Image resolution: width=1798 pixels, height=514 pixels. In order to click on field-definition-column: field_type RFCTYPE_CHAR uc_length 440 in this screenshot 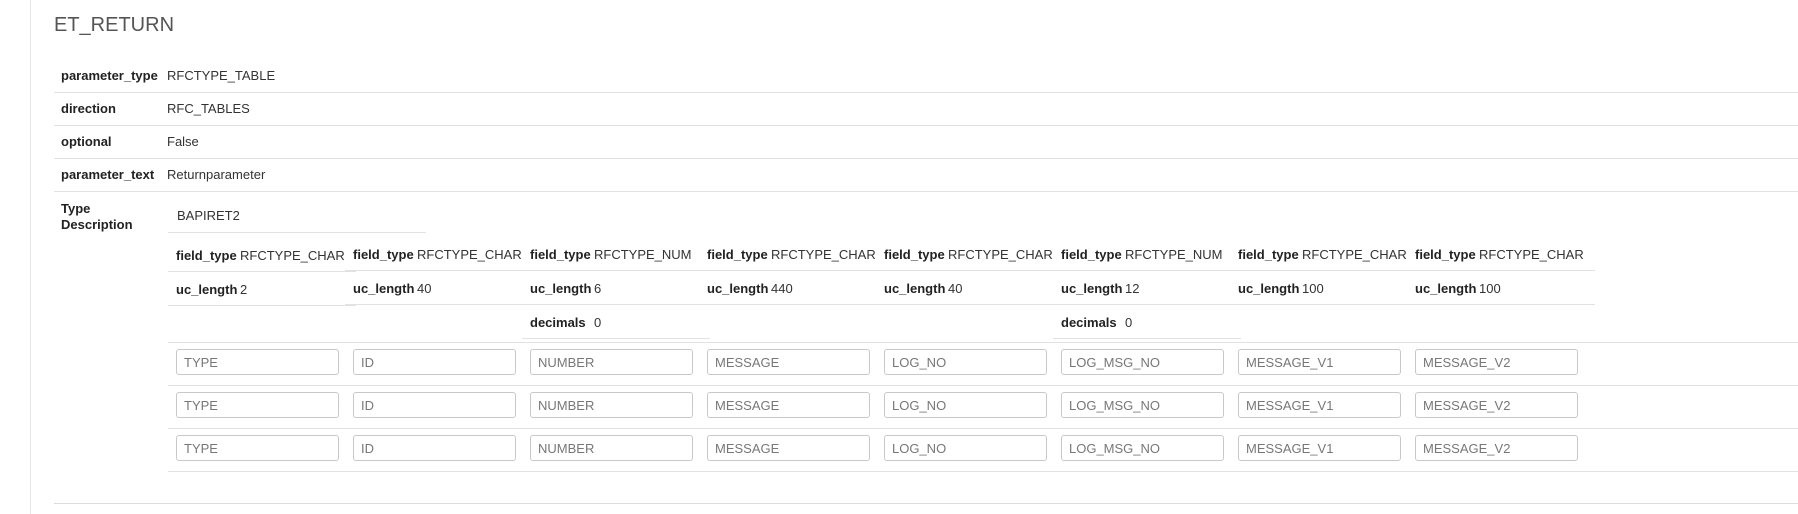, I will do `click(793, 271)`.